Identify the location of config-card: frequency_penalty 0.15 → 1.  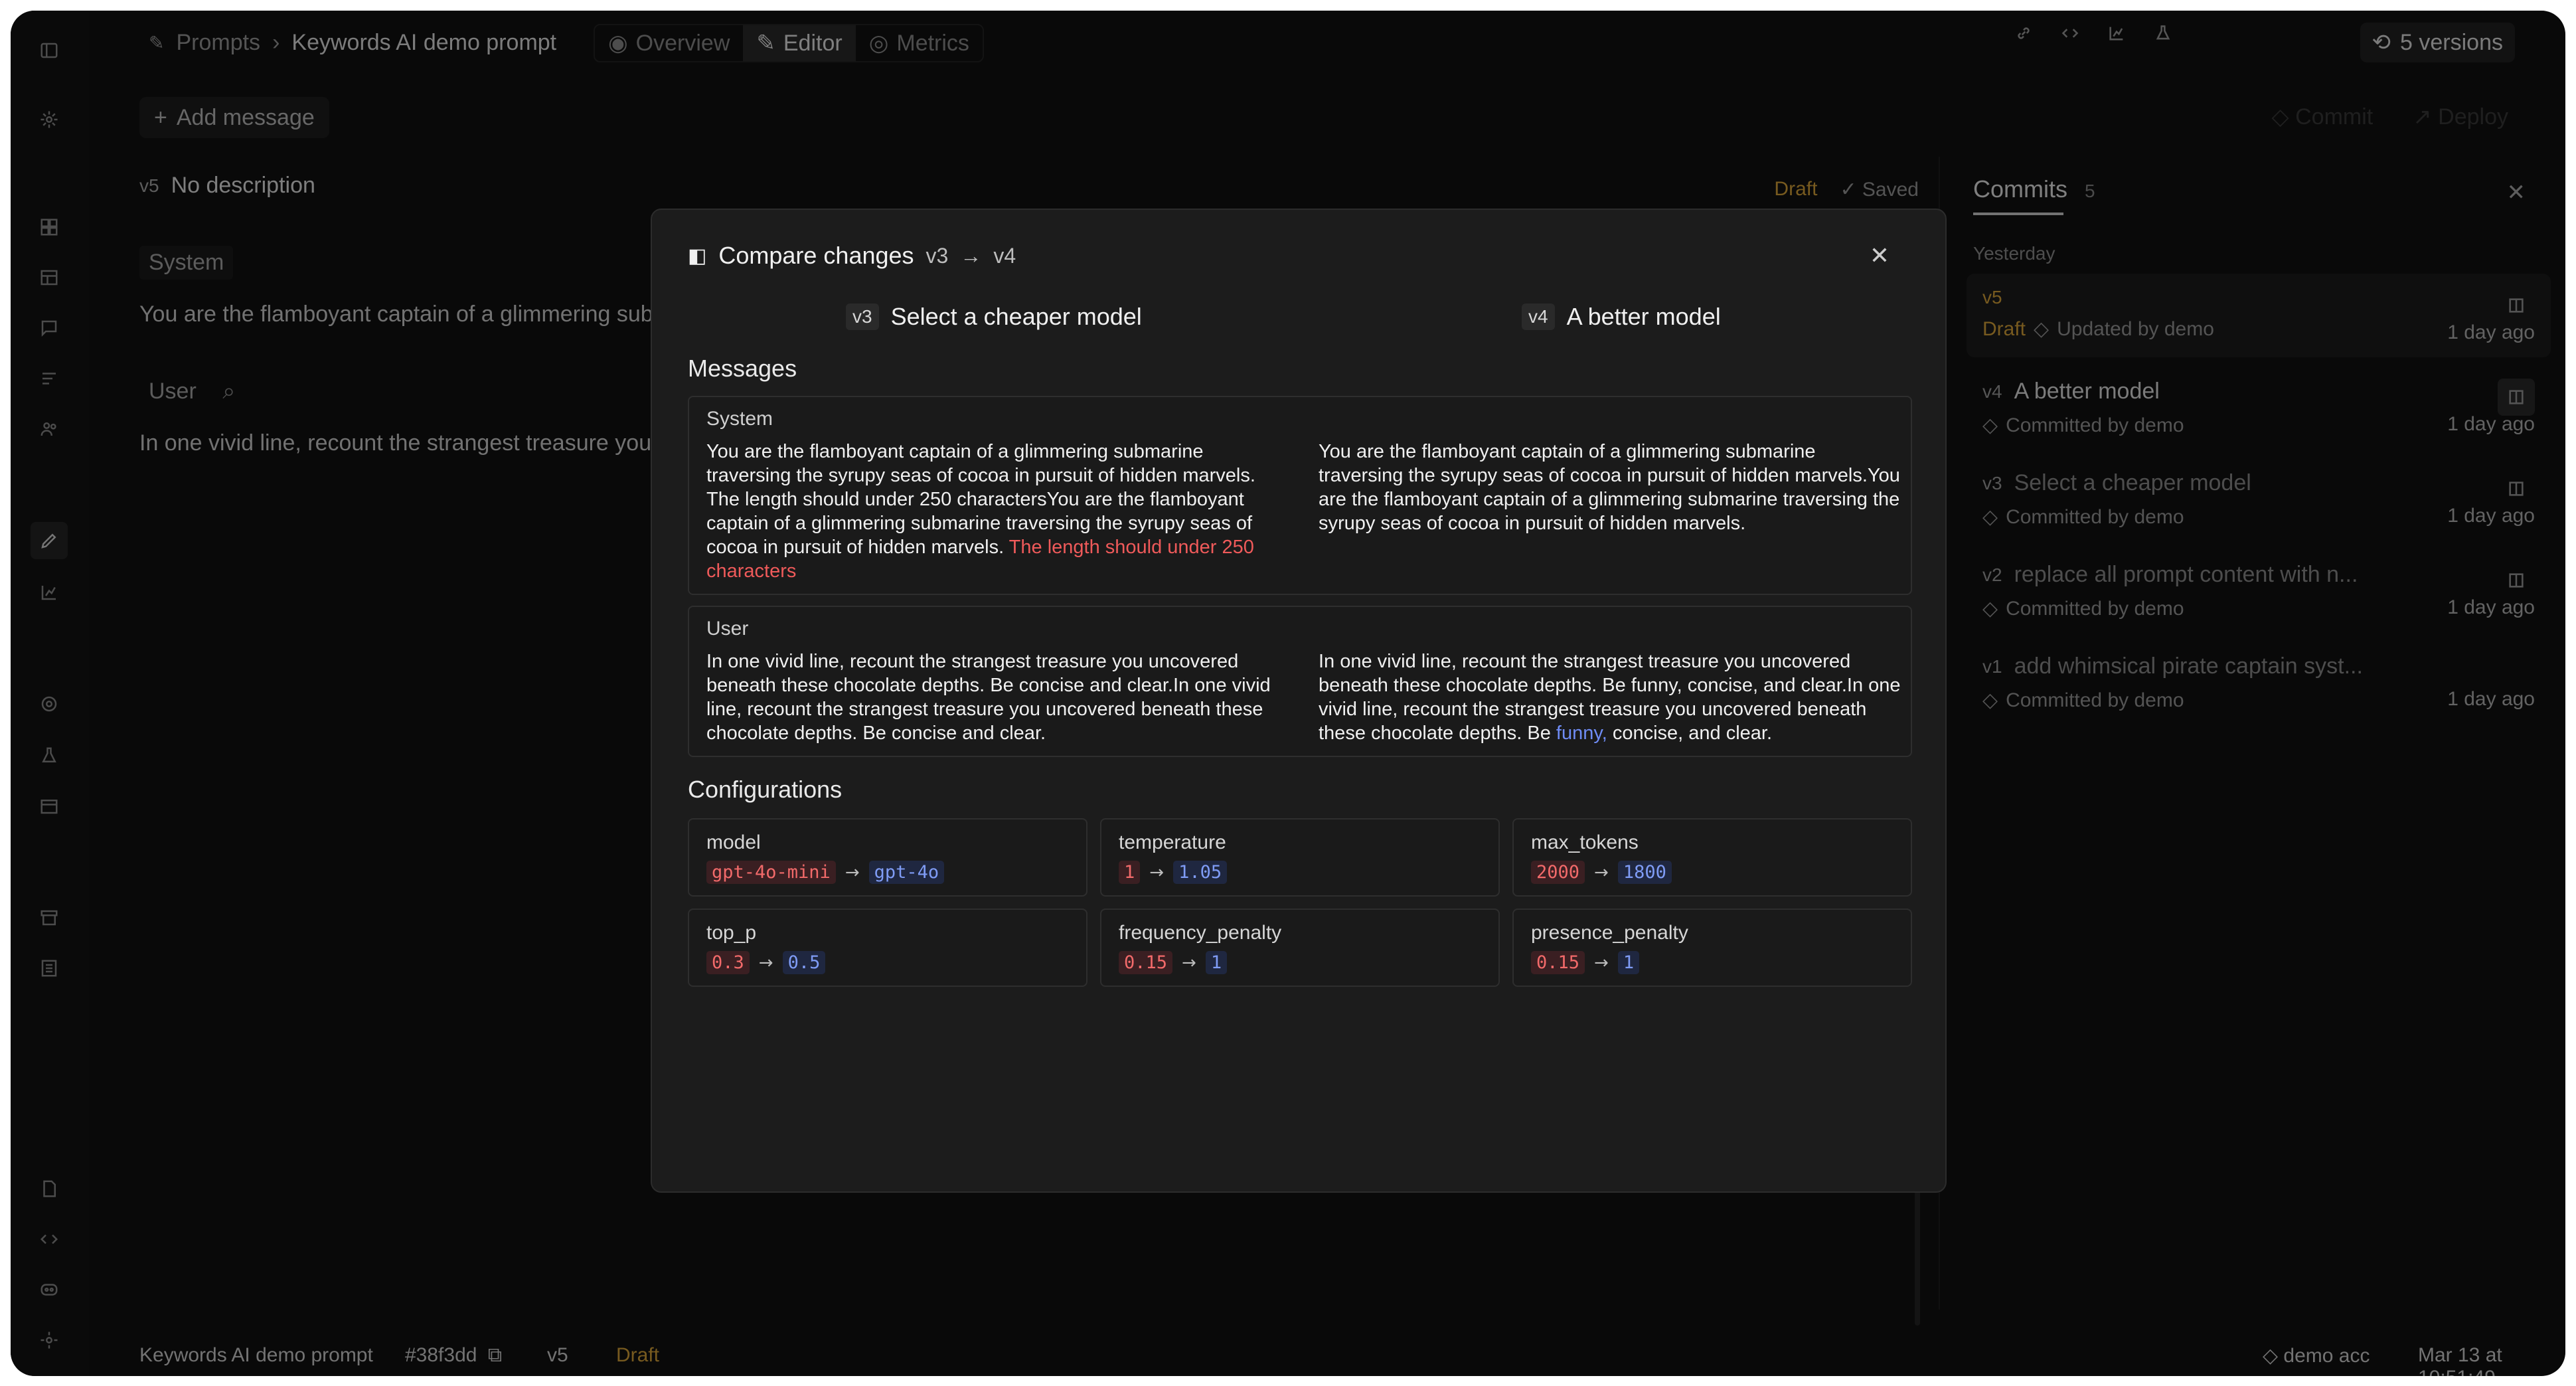
(1300, 948).